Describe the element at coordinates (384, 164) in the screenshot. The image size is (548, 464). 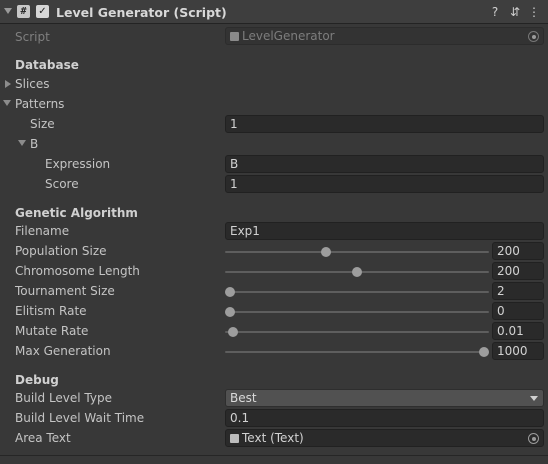
I see `expression-input: B` at that location.